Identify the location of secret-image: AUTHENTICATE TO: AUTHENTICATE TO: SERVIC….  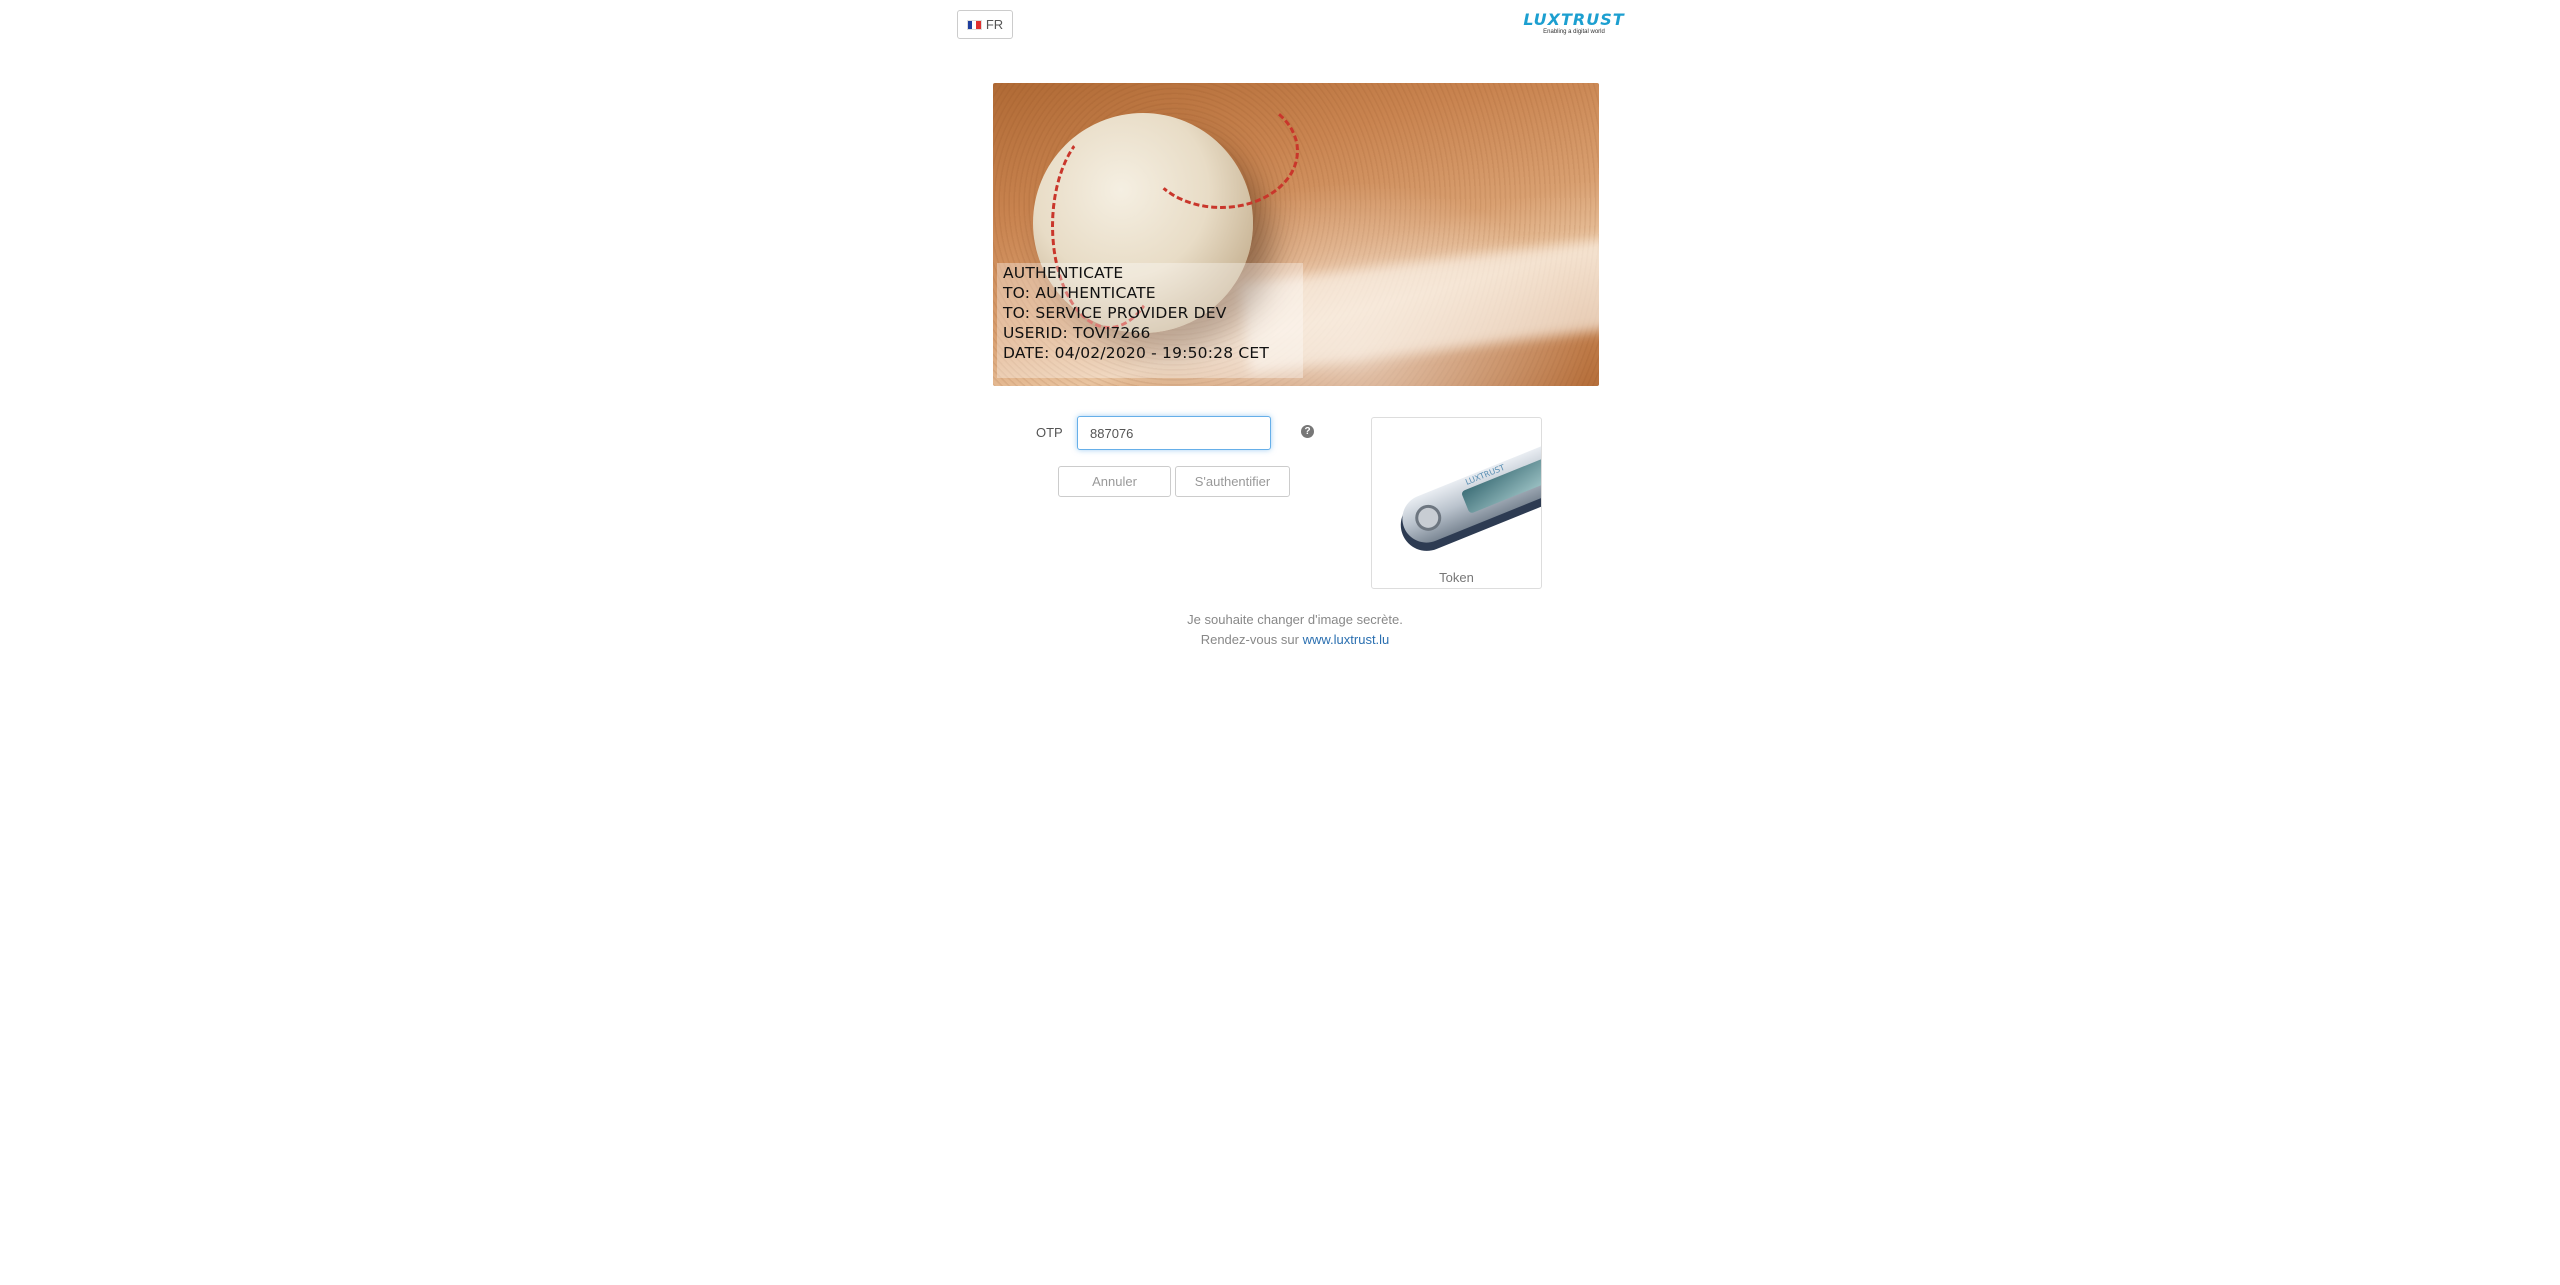
(1296, 234).